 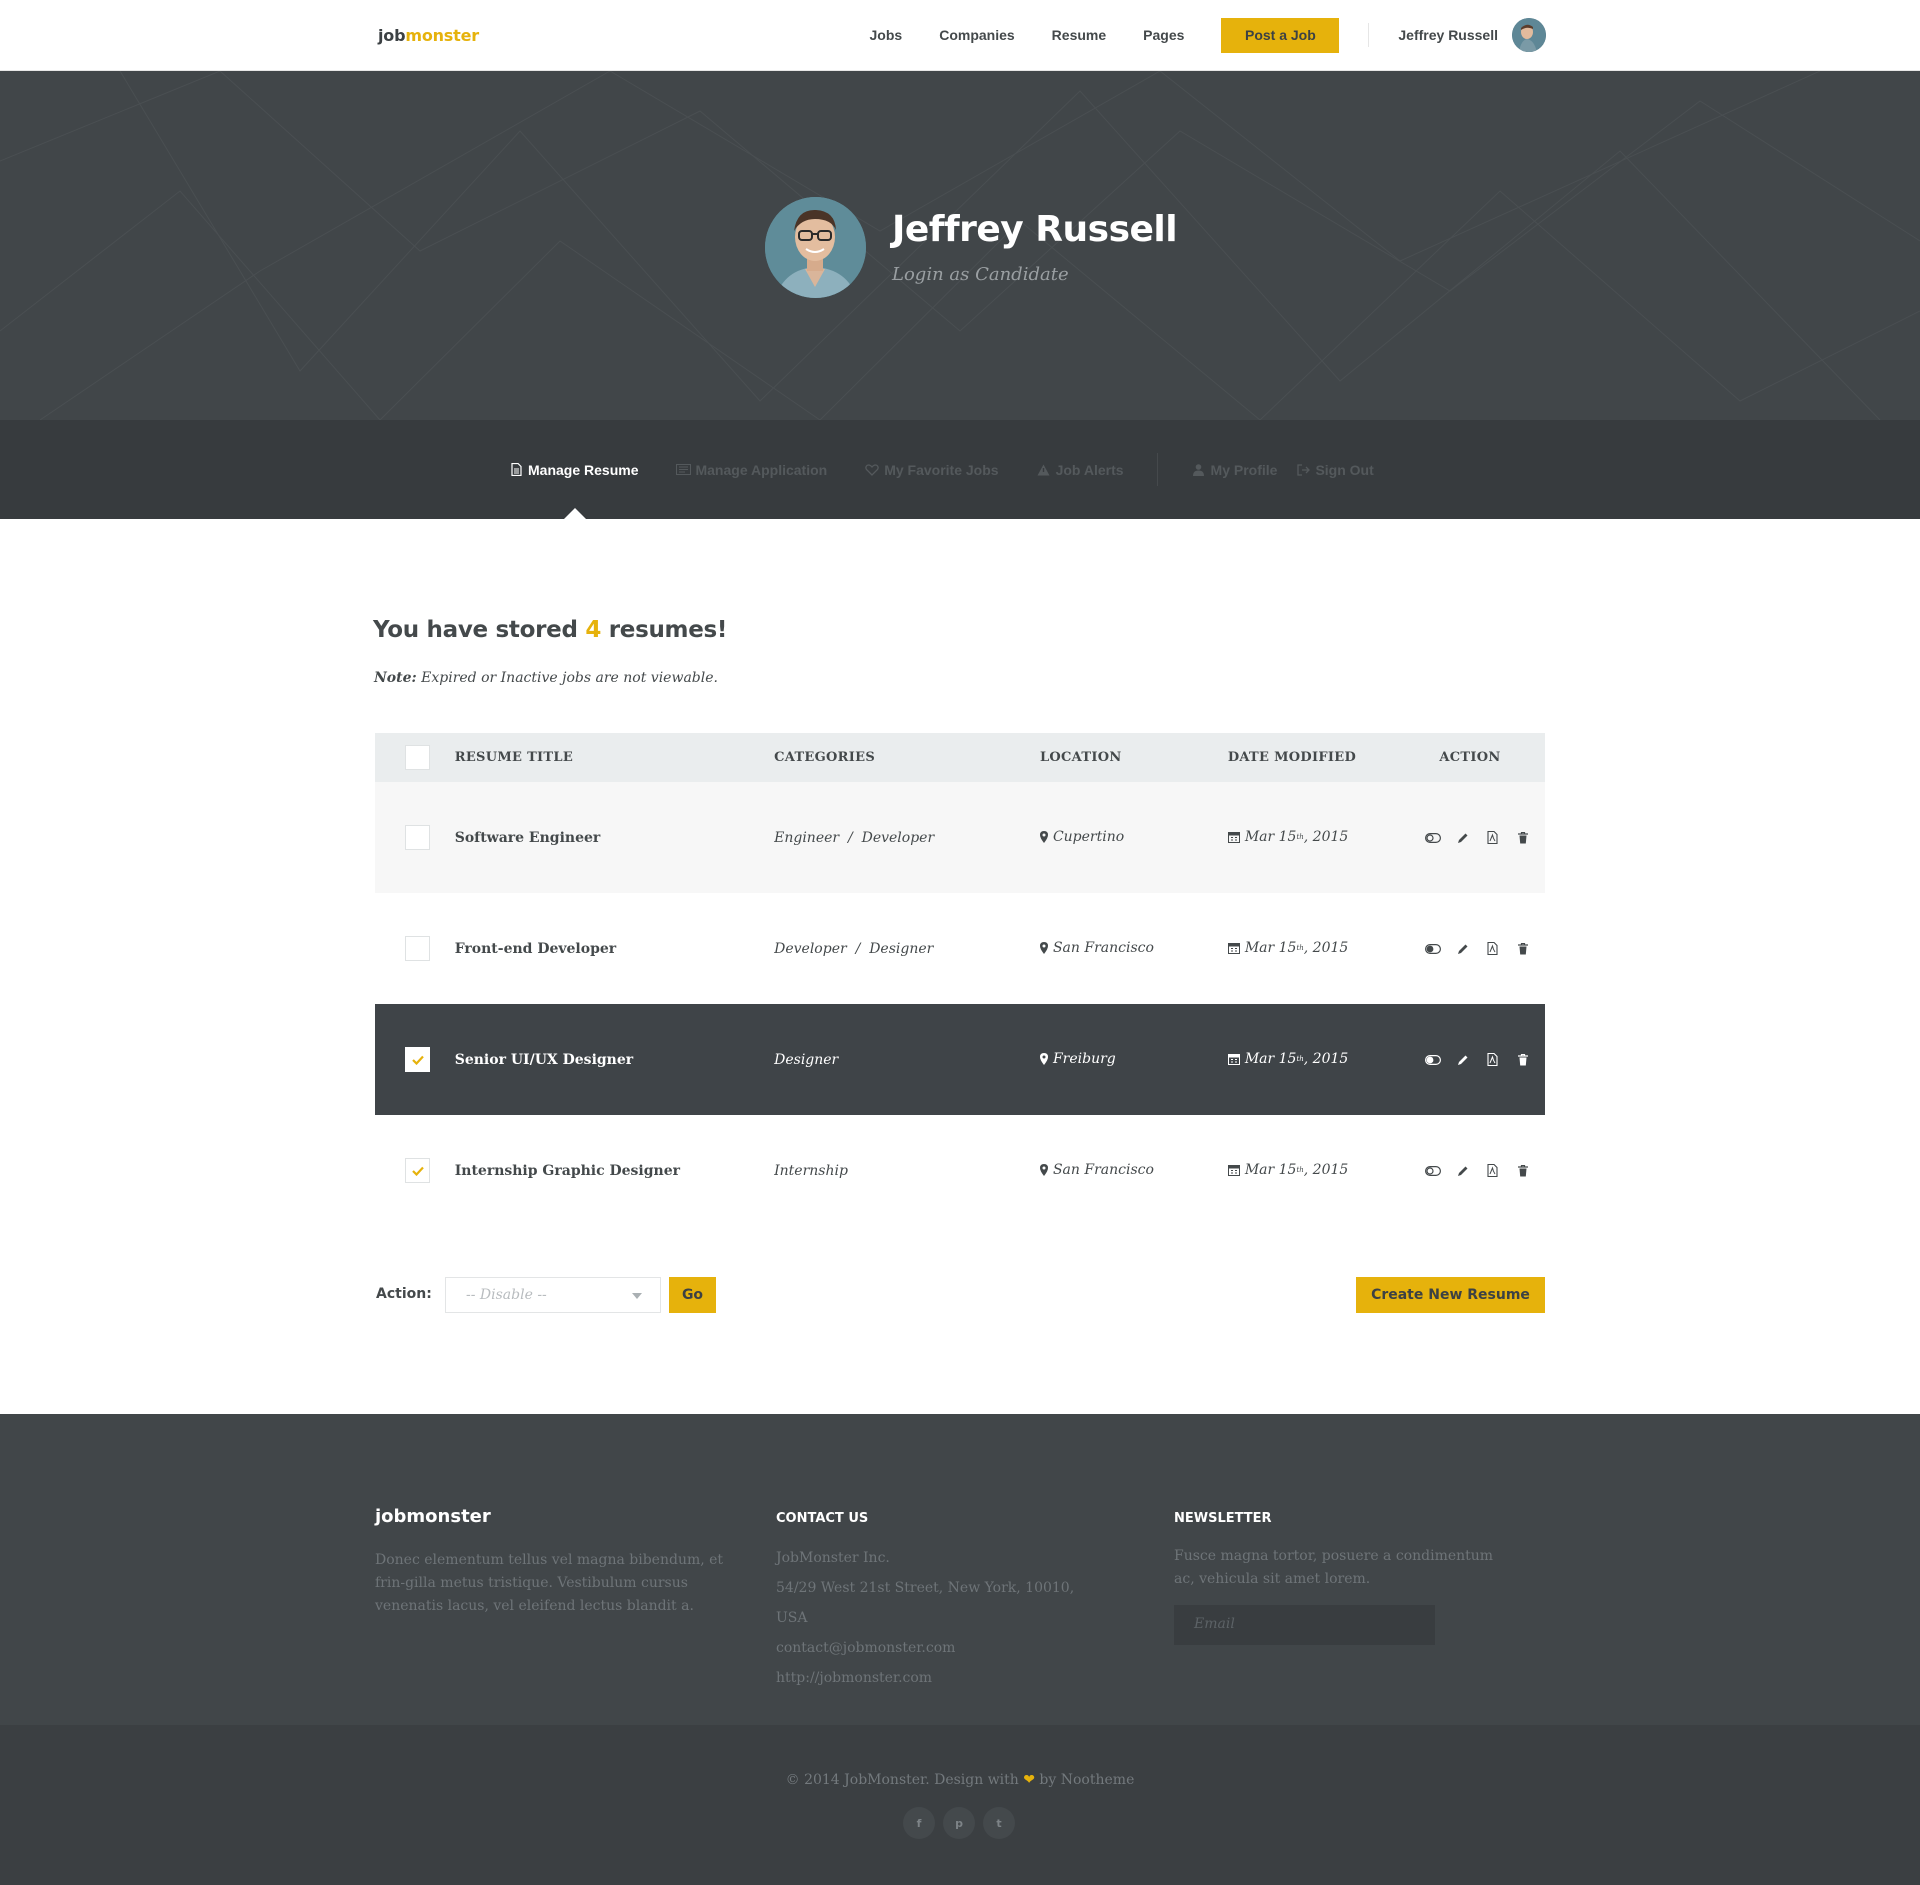 I want to click on nav-companies: Companies, so click(x=976, y=35).